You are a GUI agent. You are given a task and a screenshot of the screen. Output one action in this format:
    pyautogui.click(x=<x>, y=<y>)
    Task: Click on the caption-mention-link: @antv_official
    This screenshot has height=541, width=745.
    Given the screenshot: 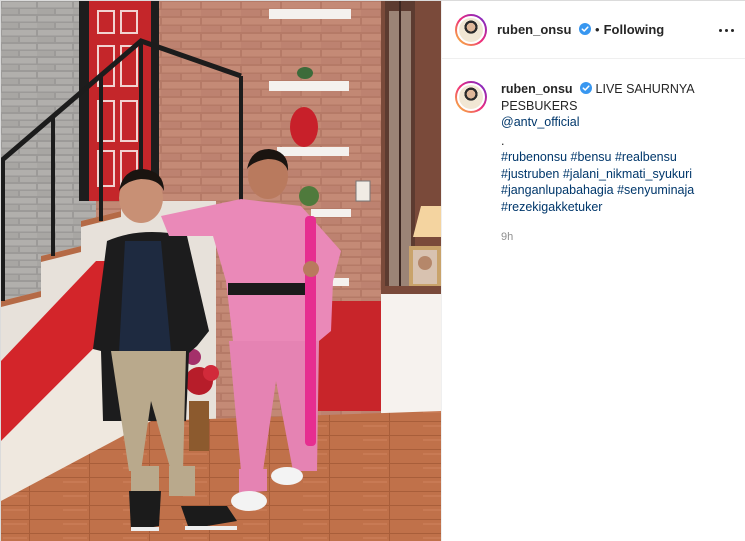 What is the action you would take?
    pyautogui.click(x=618, y=122)
    